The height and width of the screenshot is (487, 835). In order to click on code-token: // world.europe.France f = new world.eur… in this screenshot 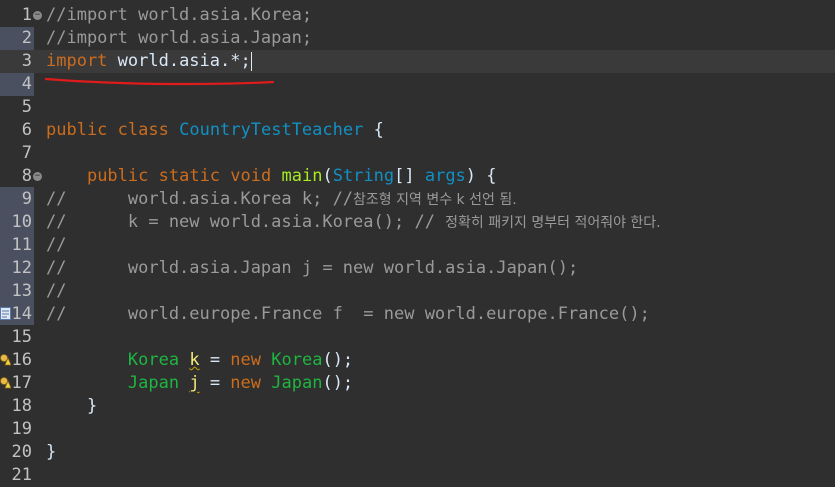, I will do `click(348, 314)`.